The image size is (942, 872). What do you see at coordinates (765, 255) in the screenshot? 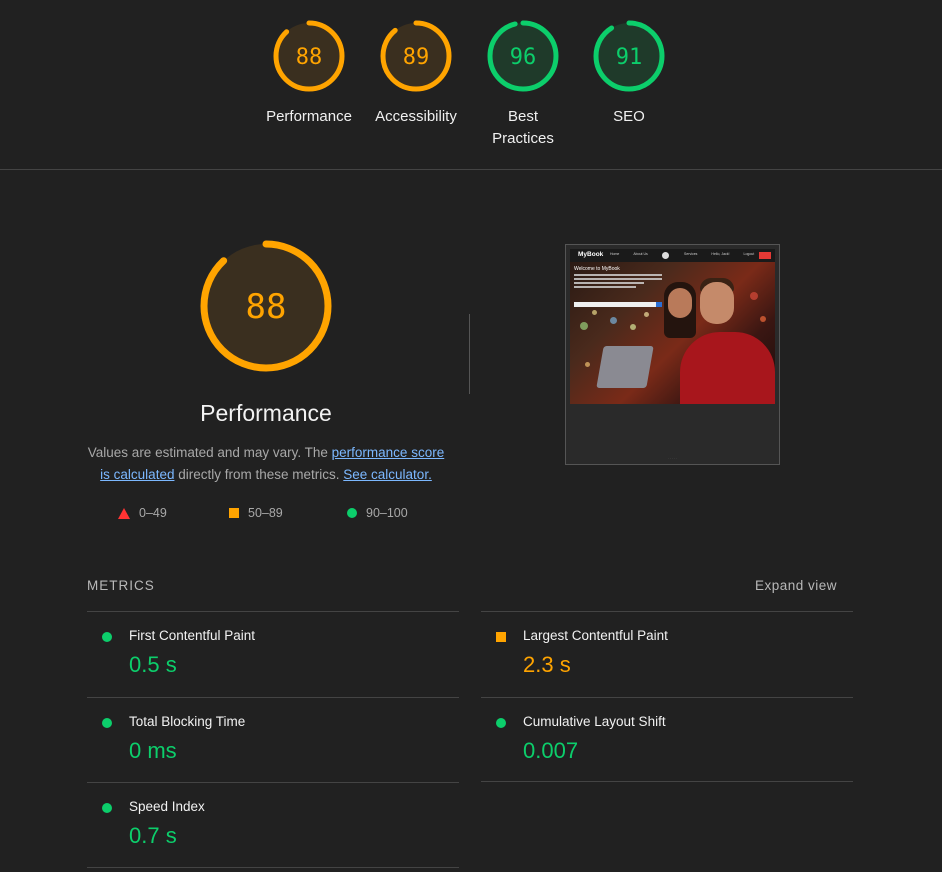
I see `thumbnail-red-button` at bounding box center [765, 255].